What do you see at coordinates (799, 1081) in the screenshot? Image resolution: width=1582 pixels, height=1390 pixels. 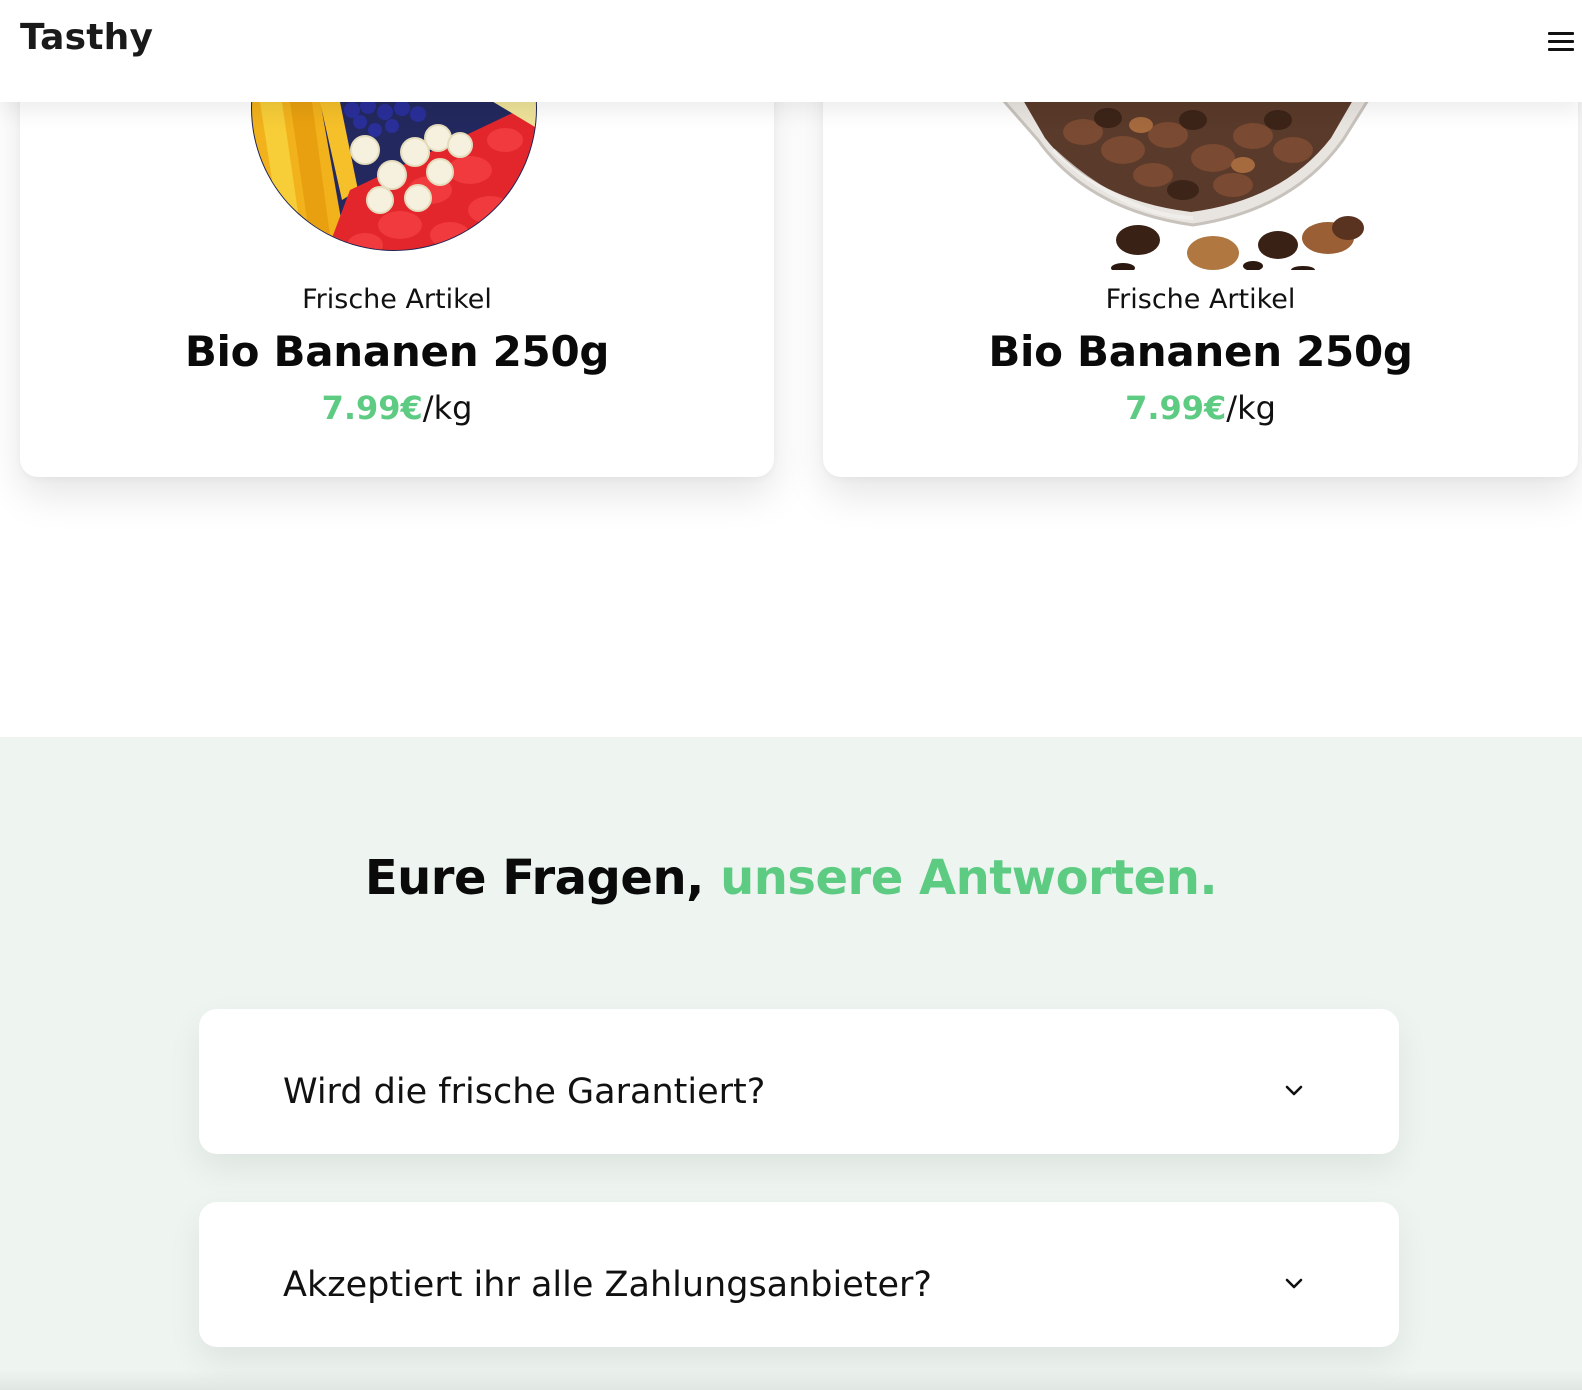 I see `faq-item: Wird die frische Garantiert?` at bounding box center [799, 1081].